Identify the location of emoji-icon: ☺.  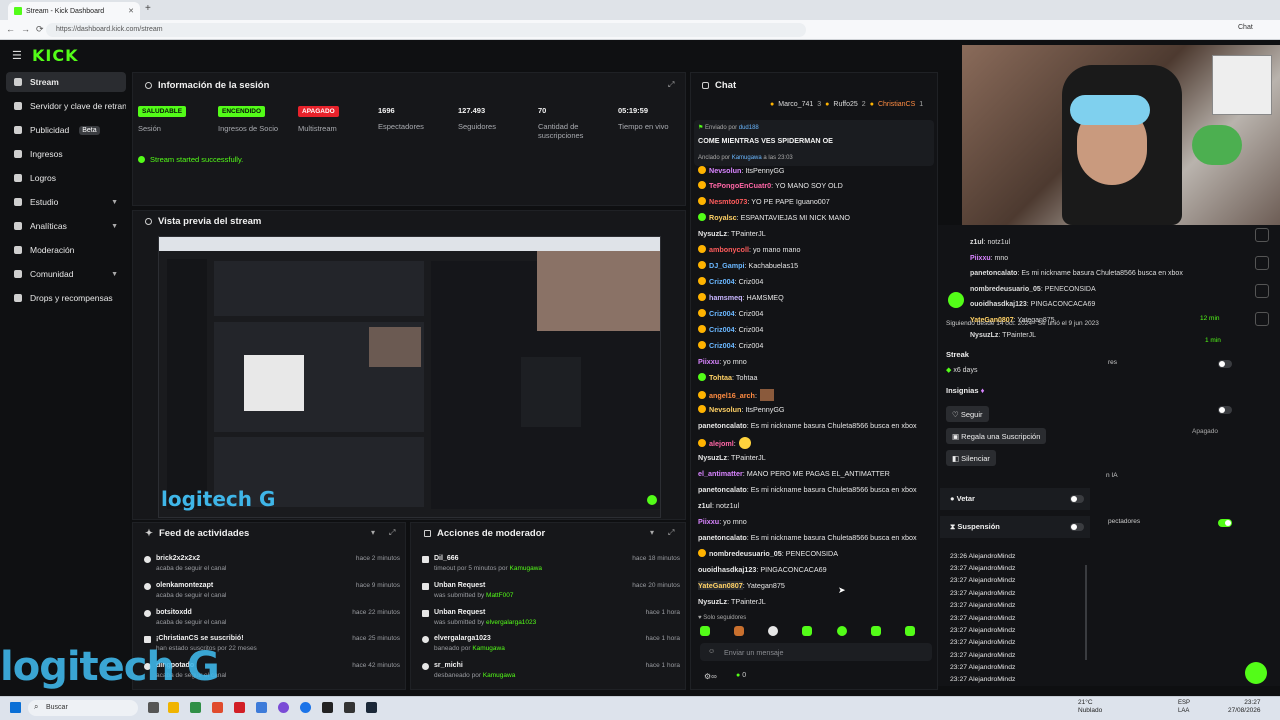
(711, 651).